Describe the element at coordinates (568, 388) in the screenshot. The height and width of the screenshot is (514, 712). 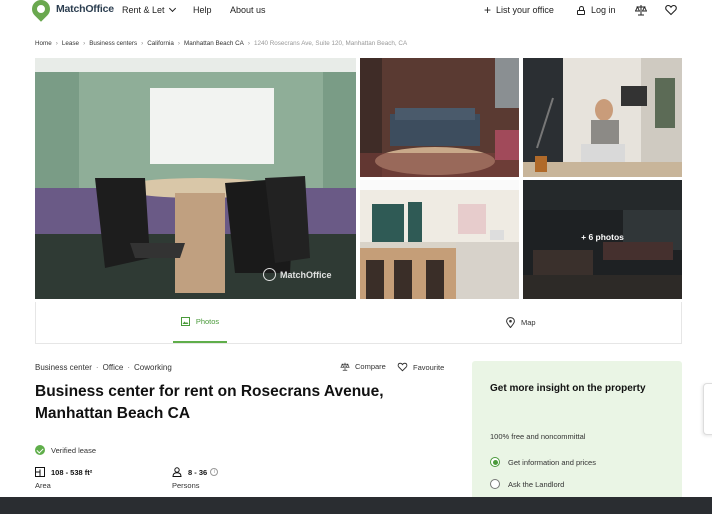
I see `panel-title: Get more insight on the property` at that location.